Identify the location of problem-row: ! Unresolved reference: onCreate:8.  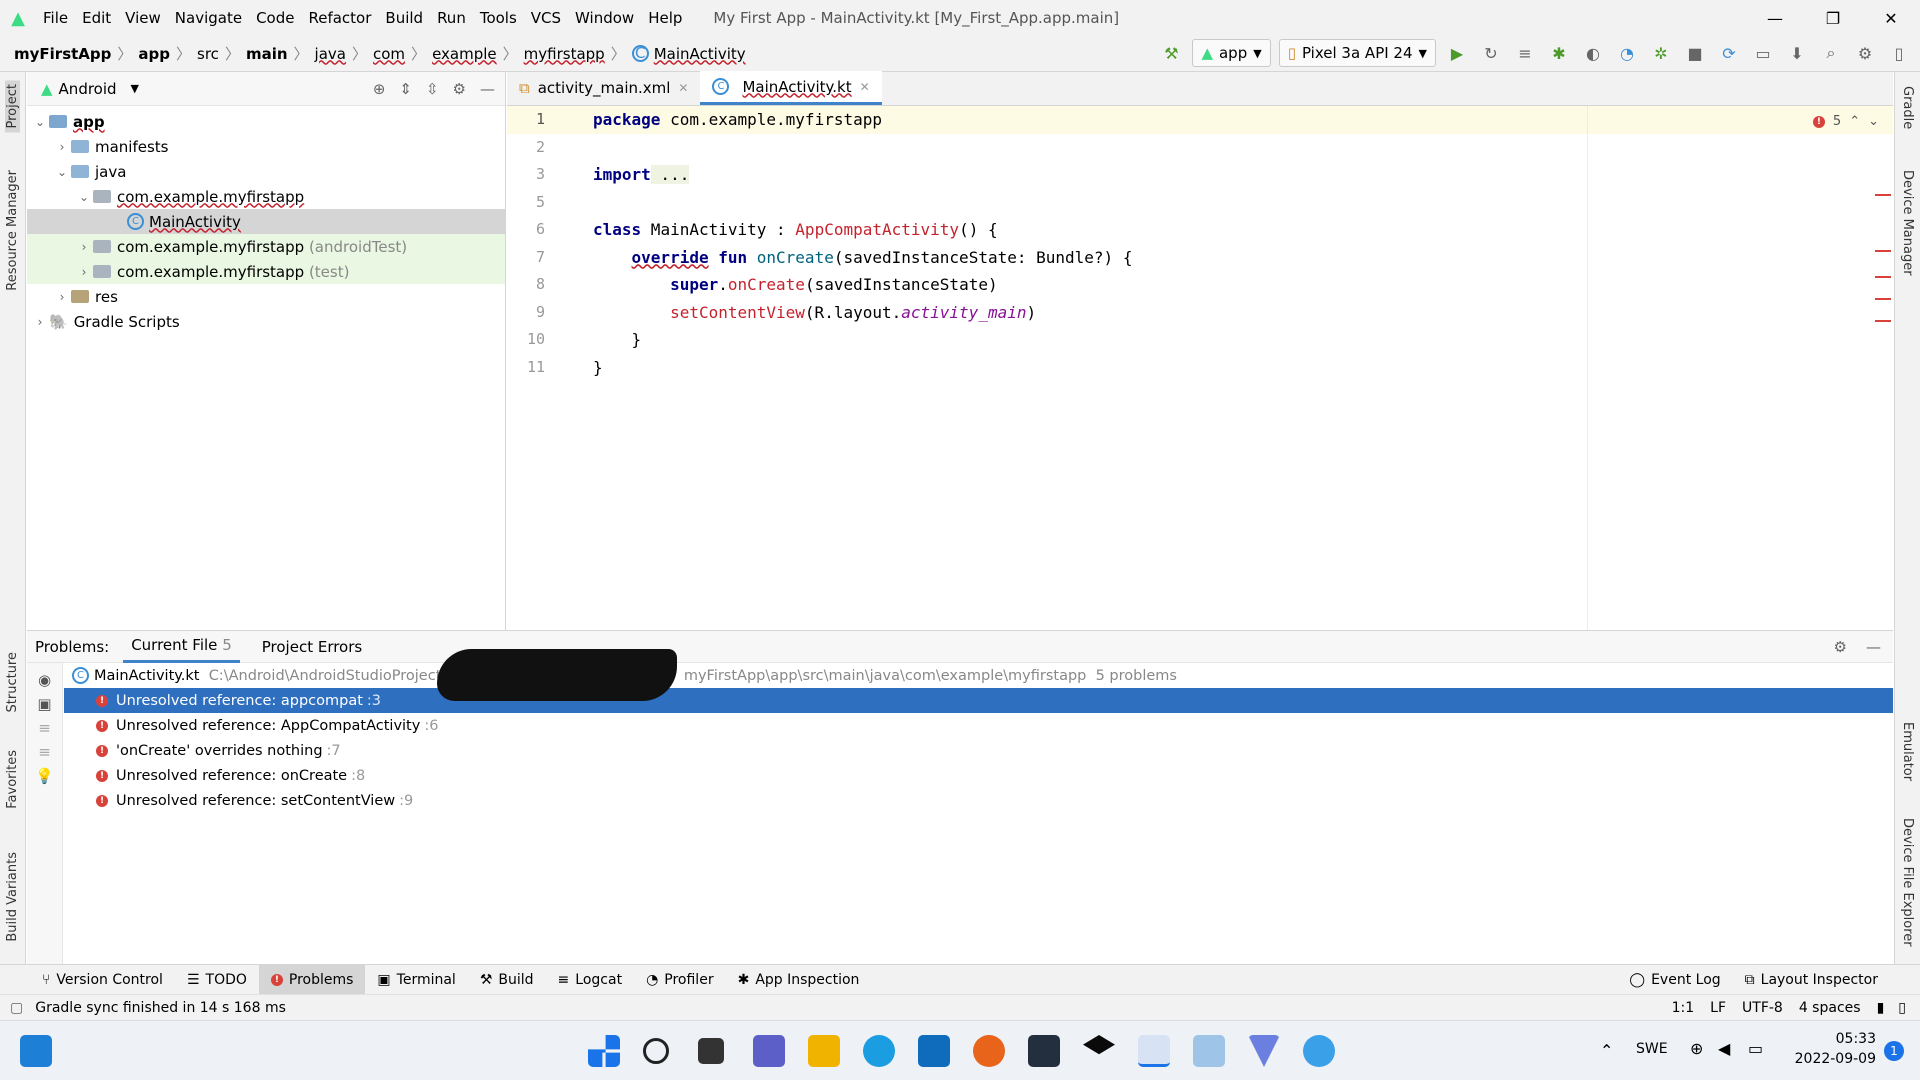
(978, 775).